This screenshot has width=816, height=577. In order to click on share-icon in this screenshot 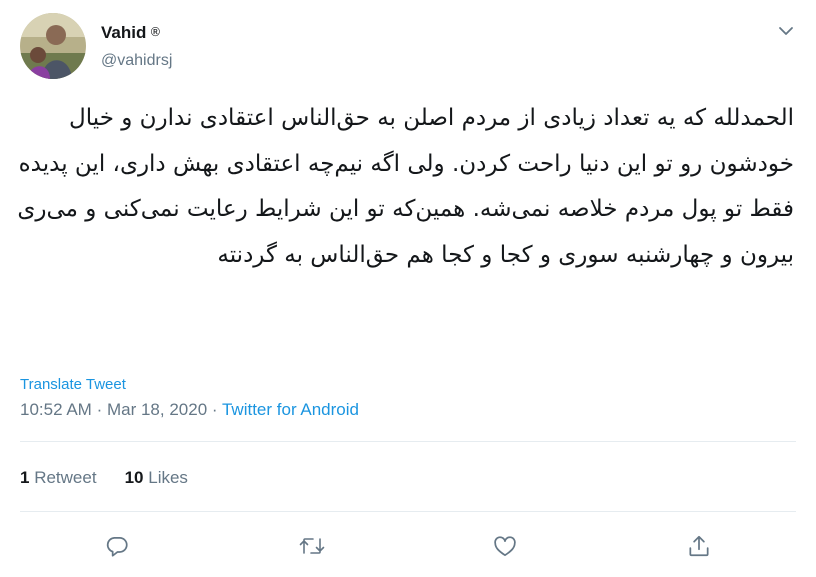, I will do `click(699, 546)`.